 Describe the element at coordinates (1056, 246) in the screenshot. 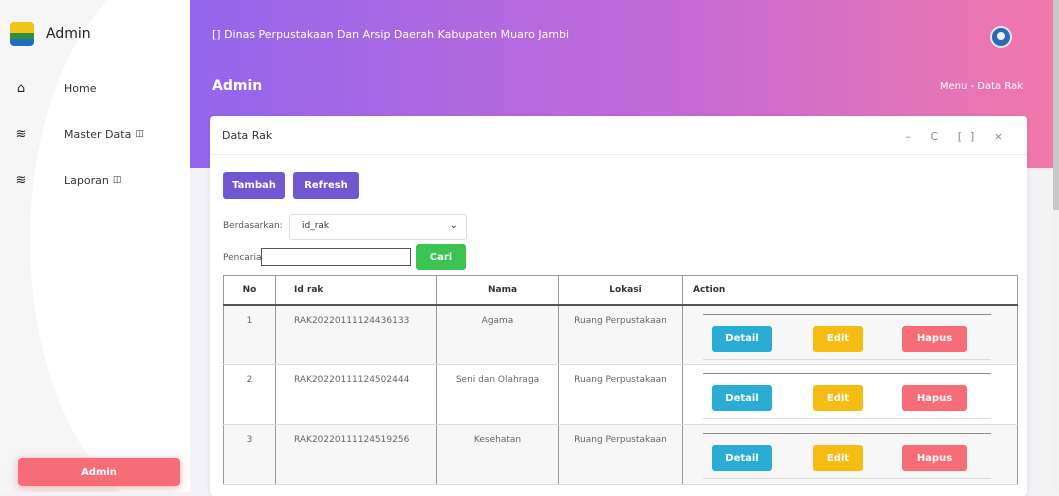

I see `page-scrollbar` at that location.